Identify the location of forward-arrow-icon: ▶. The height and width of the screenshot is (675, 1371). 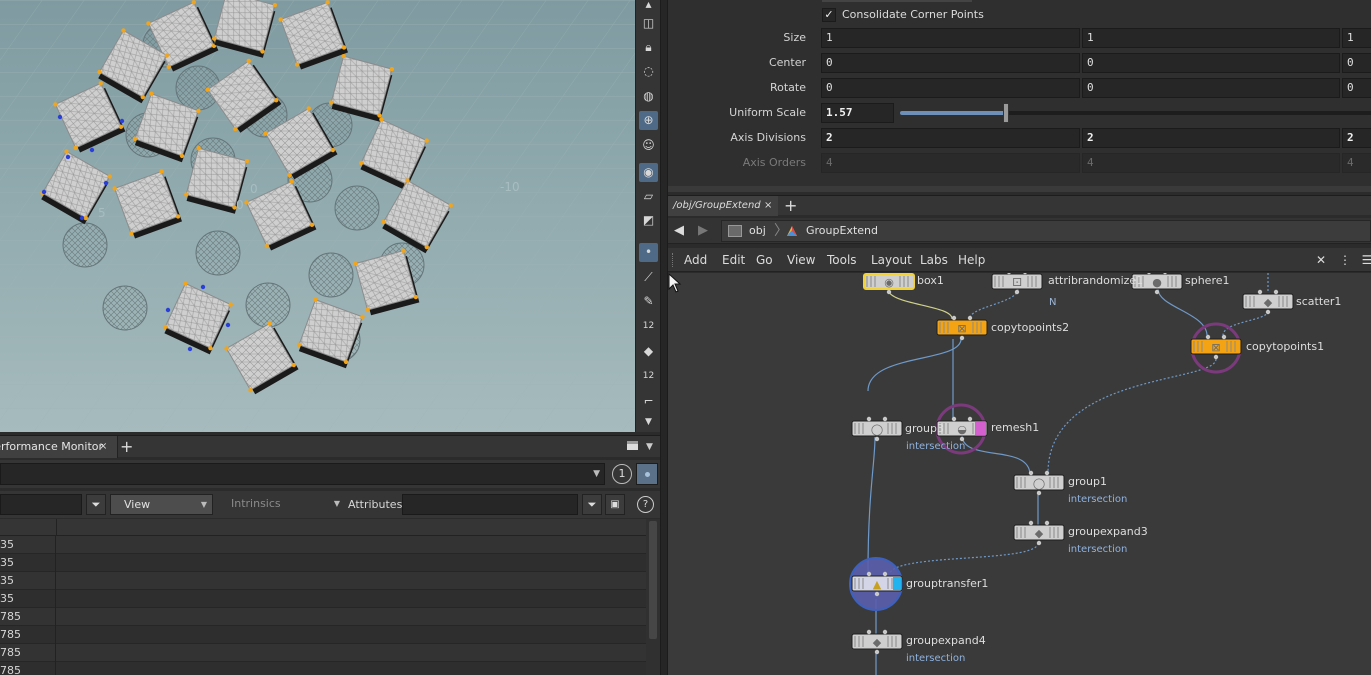
(703, 231).